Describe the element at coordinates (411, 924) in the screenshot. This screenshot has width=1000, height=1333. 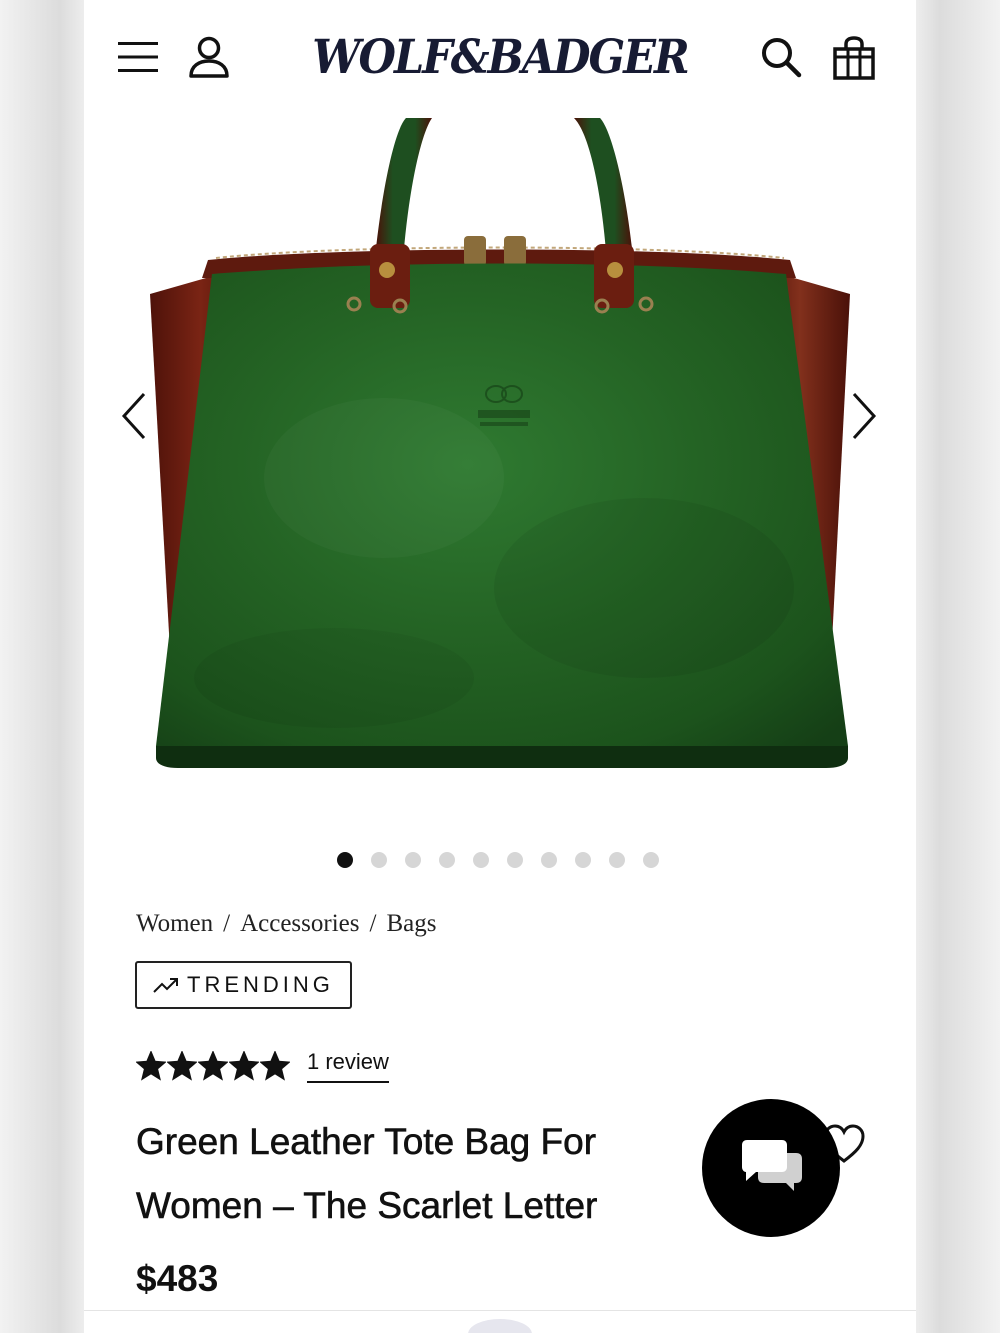
I see `breadcrumb-bags: Bags` at that location.